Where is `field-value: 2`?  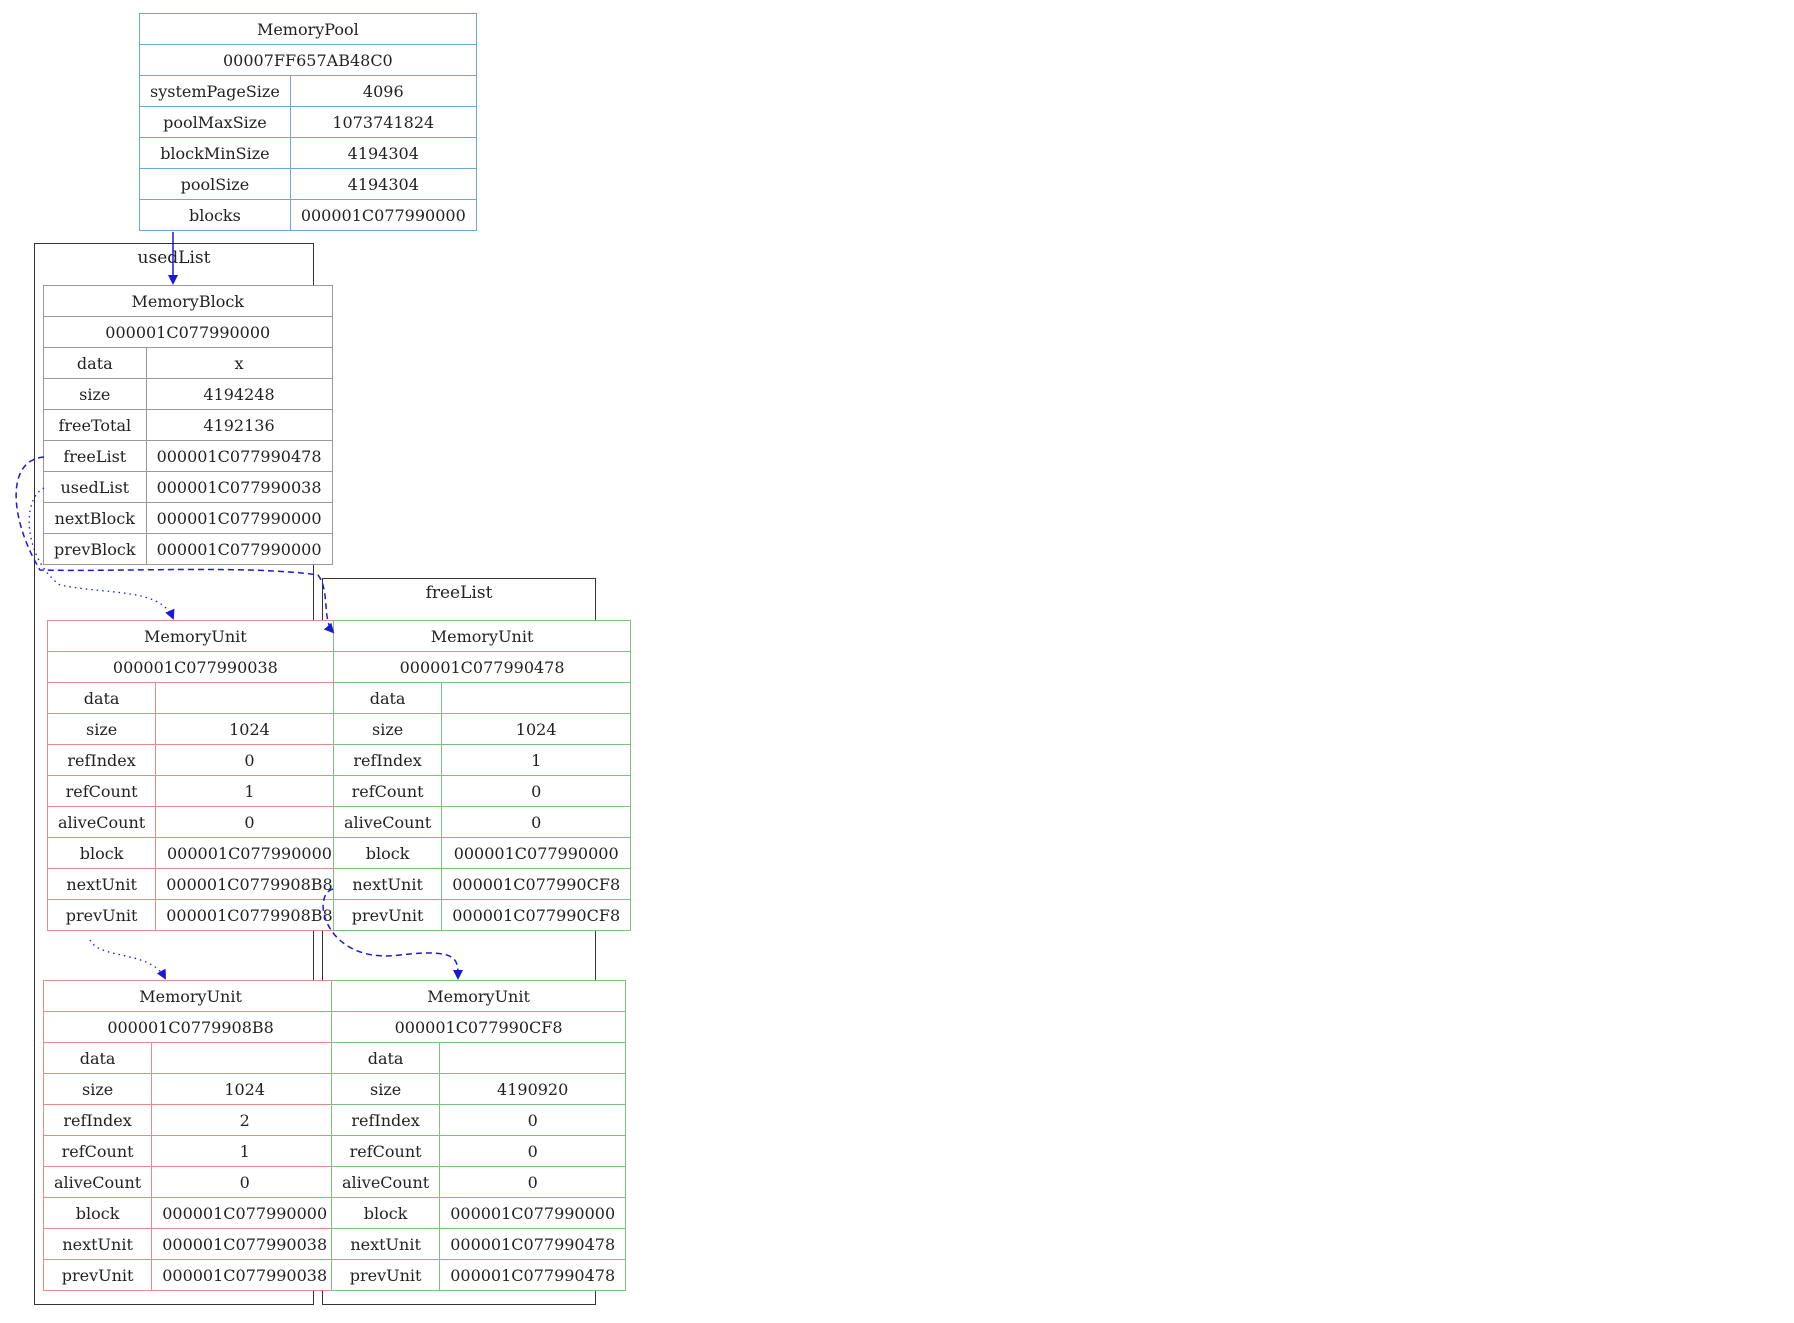
field-value: 2 is located at coordinates (245, 1120).